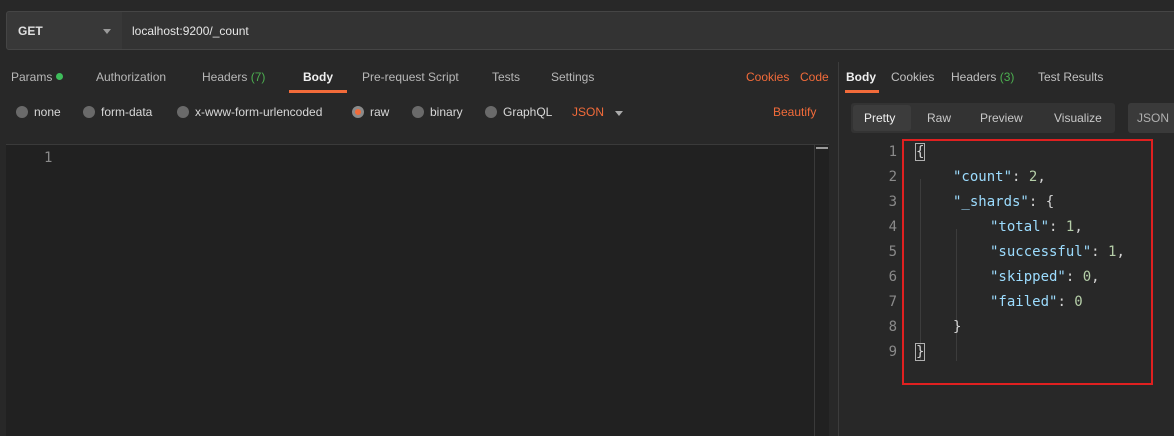 This screenshot has height=436, width=1174. Describe the element at coordinates (814, 77) in the screenshot. I see `code-link: Code` at that location.